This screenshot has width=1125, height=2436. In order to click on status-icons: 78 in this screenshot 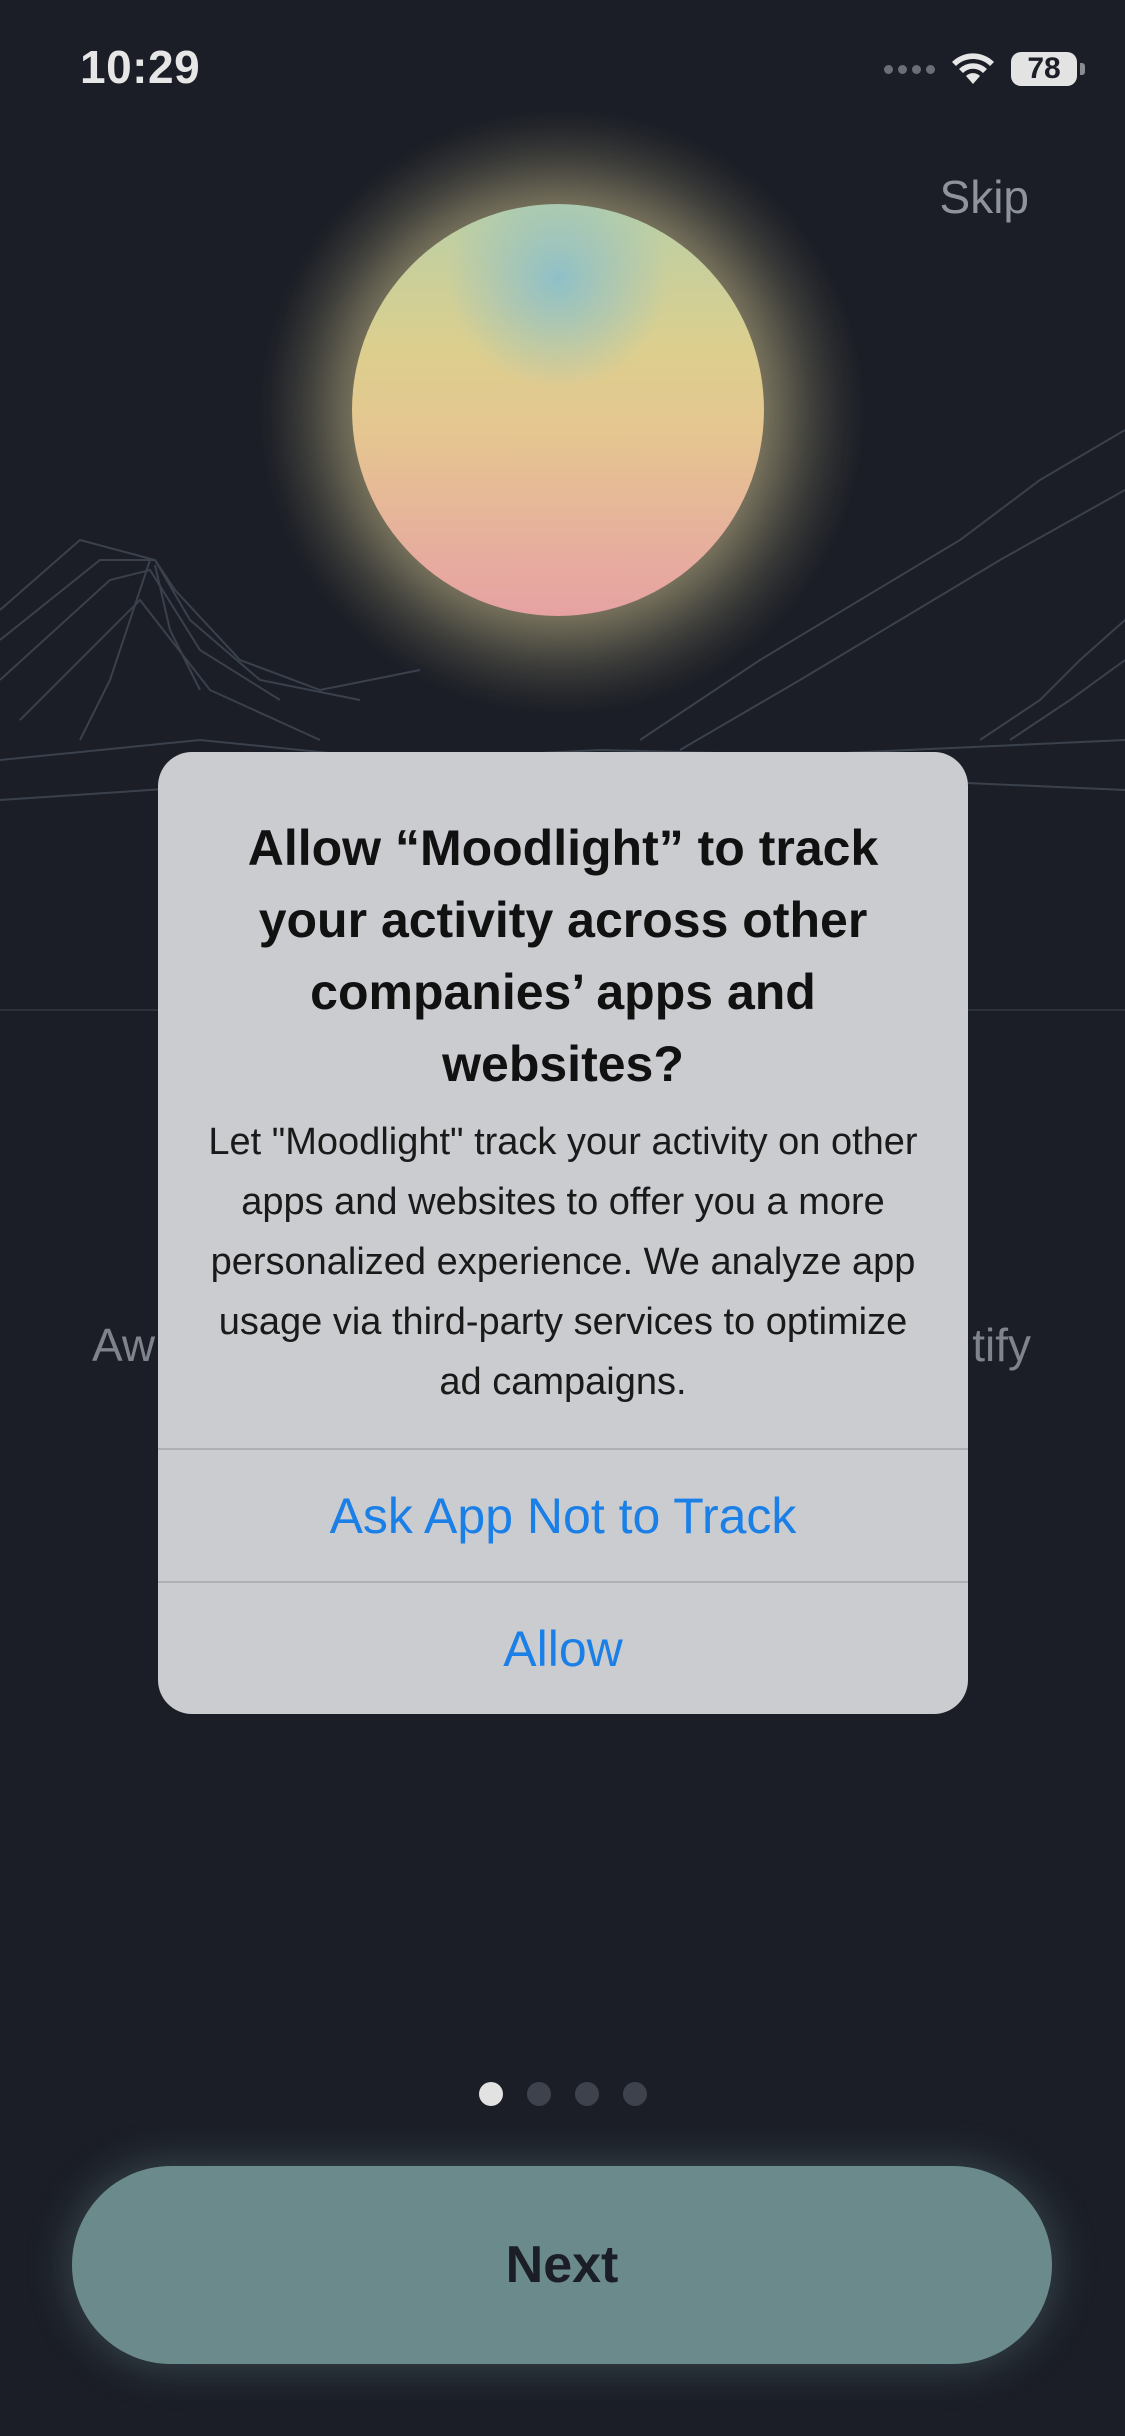, I will do `click(984, 69)`.